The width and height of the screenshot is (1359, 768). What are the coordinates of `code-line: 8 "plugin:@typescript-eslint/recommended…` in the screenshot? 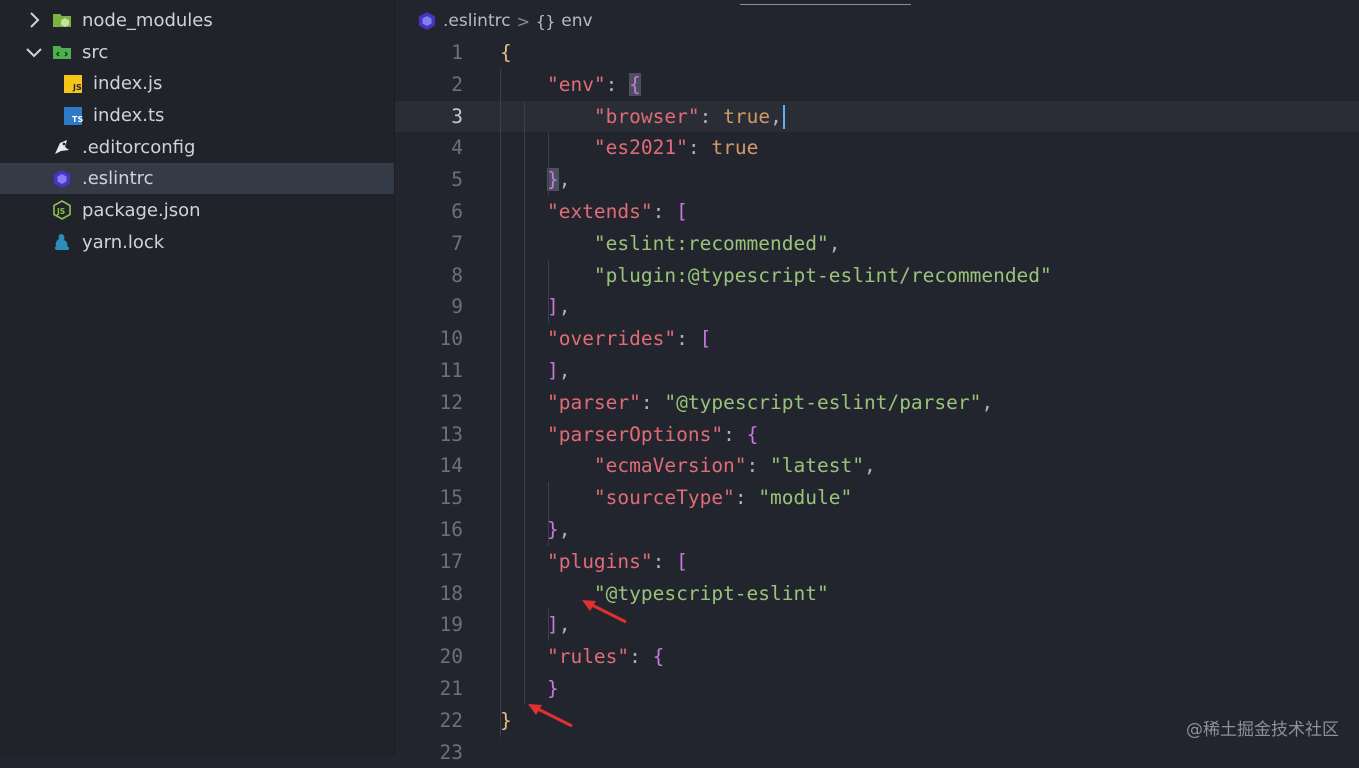 It's located at (877, 276).